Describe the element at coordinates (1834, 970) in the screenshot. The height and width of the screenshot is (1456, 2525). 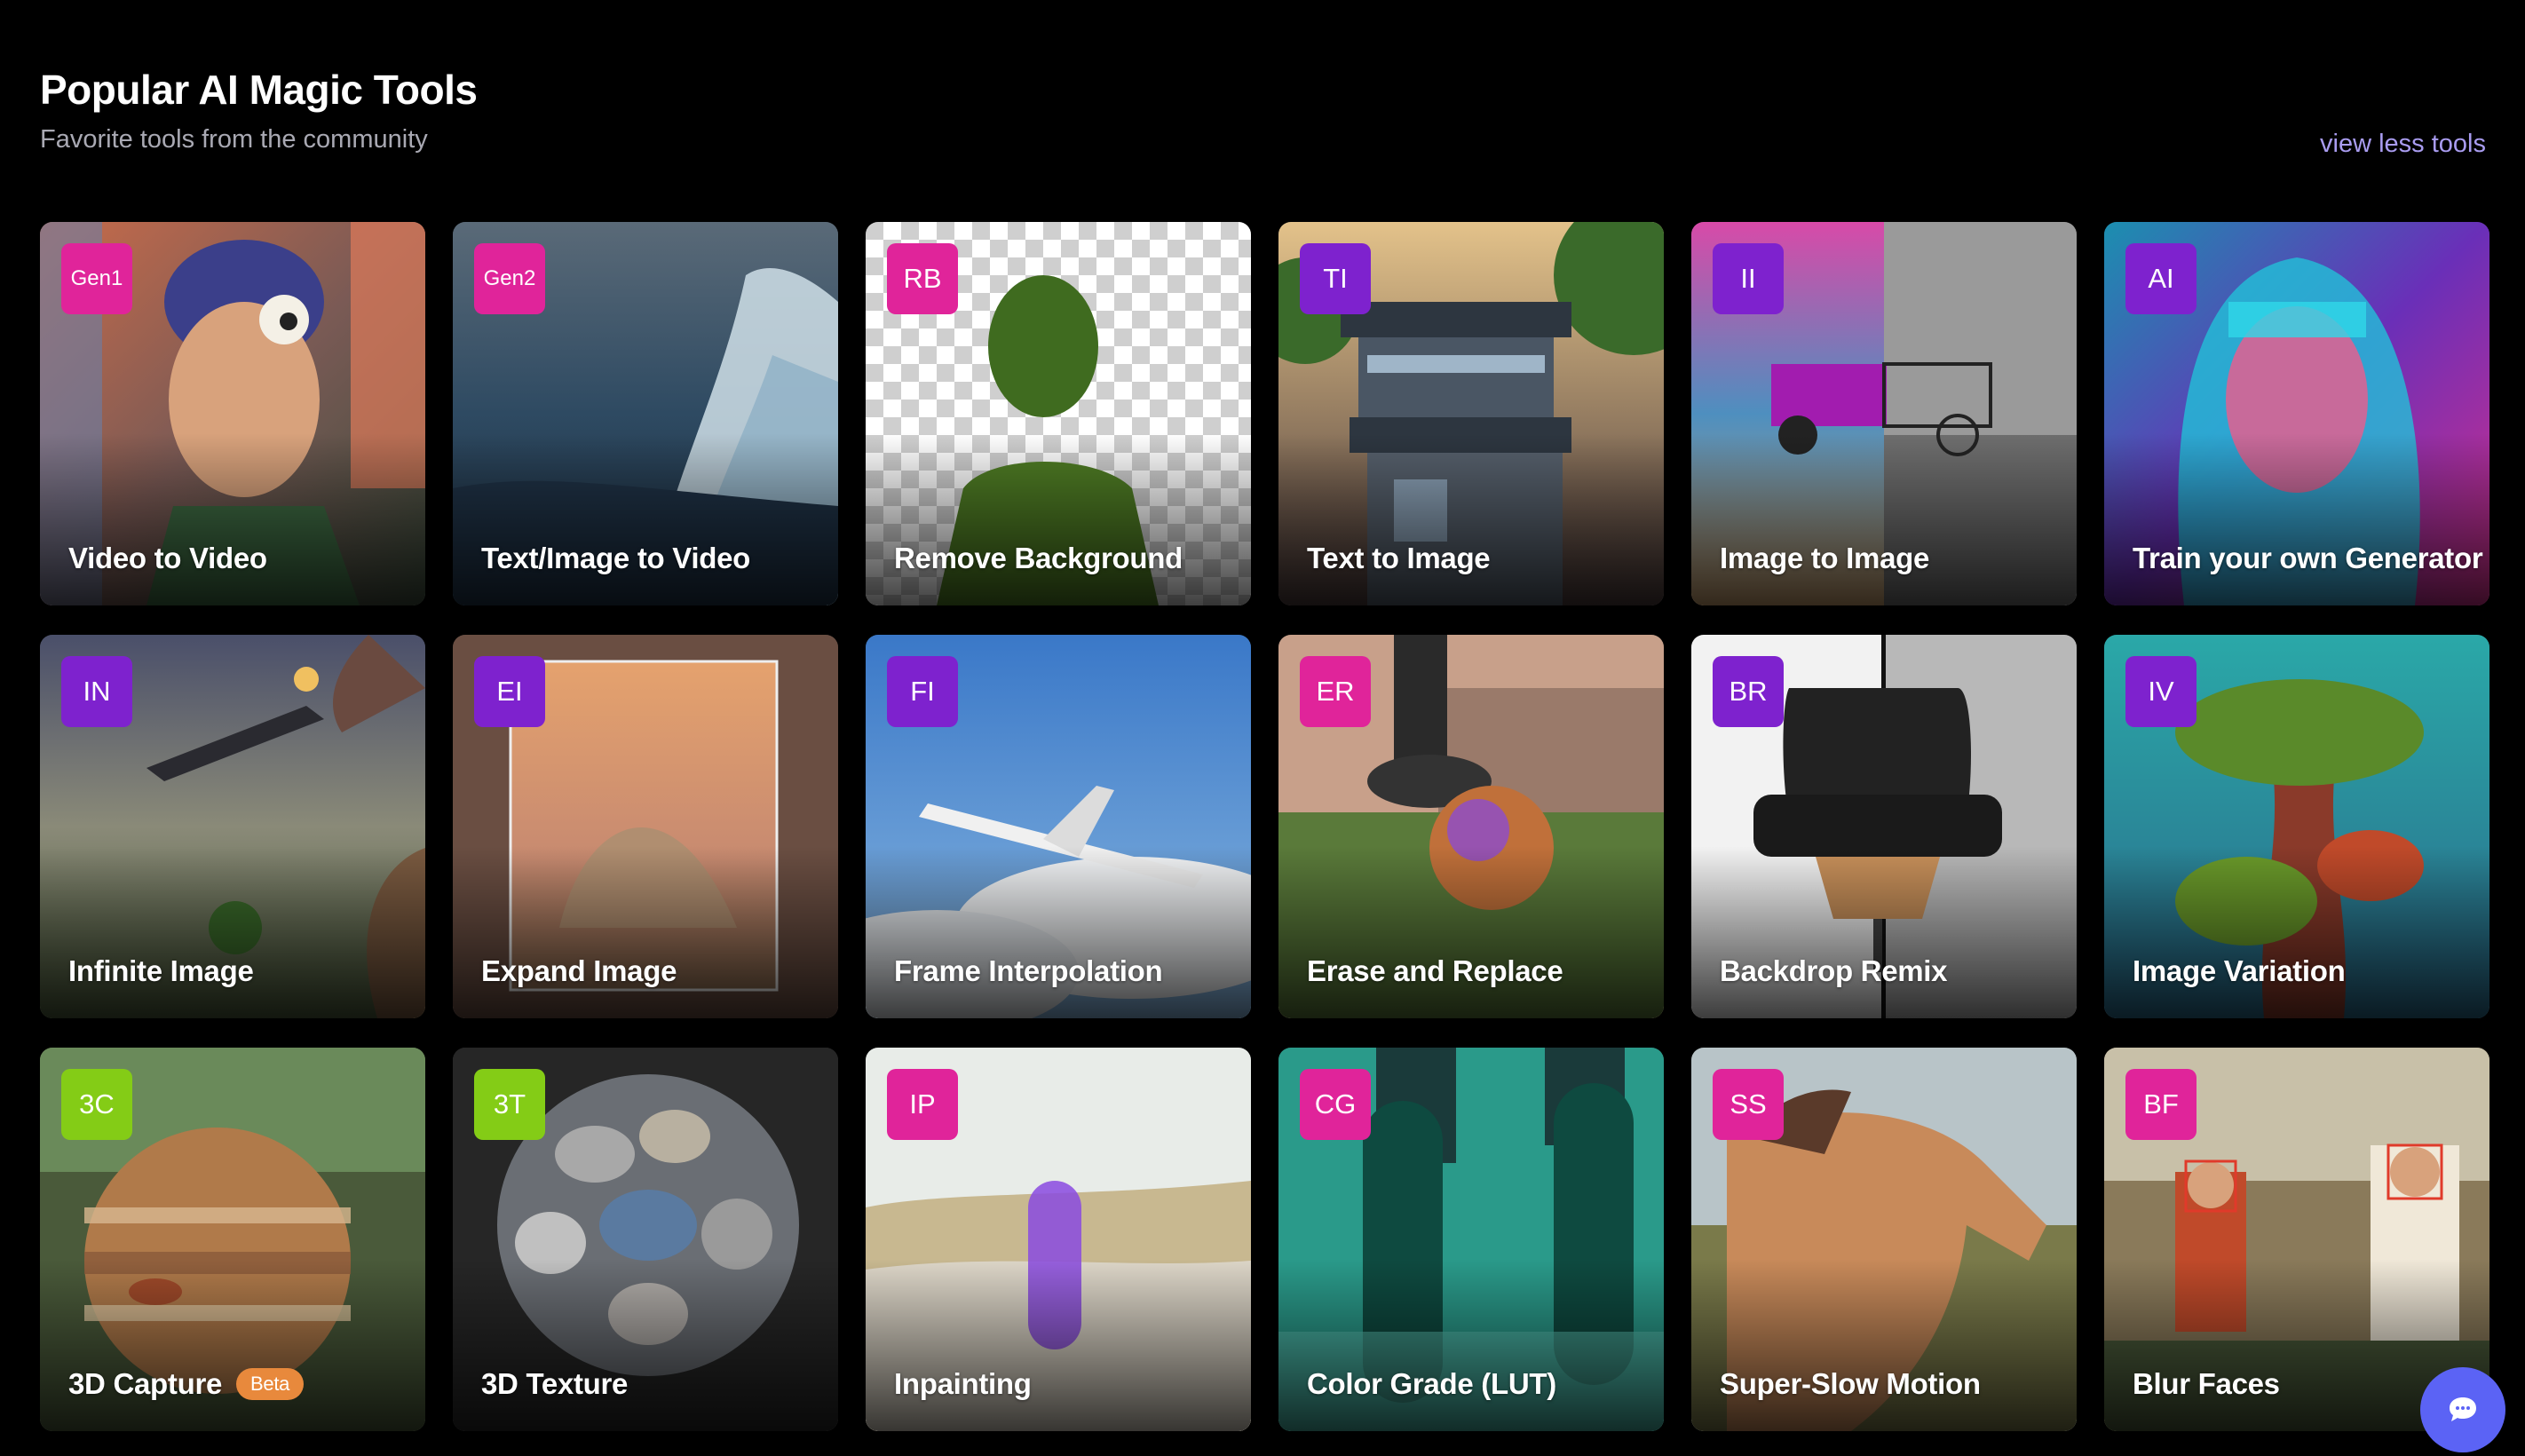
I see `tool-label: Backdrop Remix` at that location.